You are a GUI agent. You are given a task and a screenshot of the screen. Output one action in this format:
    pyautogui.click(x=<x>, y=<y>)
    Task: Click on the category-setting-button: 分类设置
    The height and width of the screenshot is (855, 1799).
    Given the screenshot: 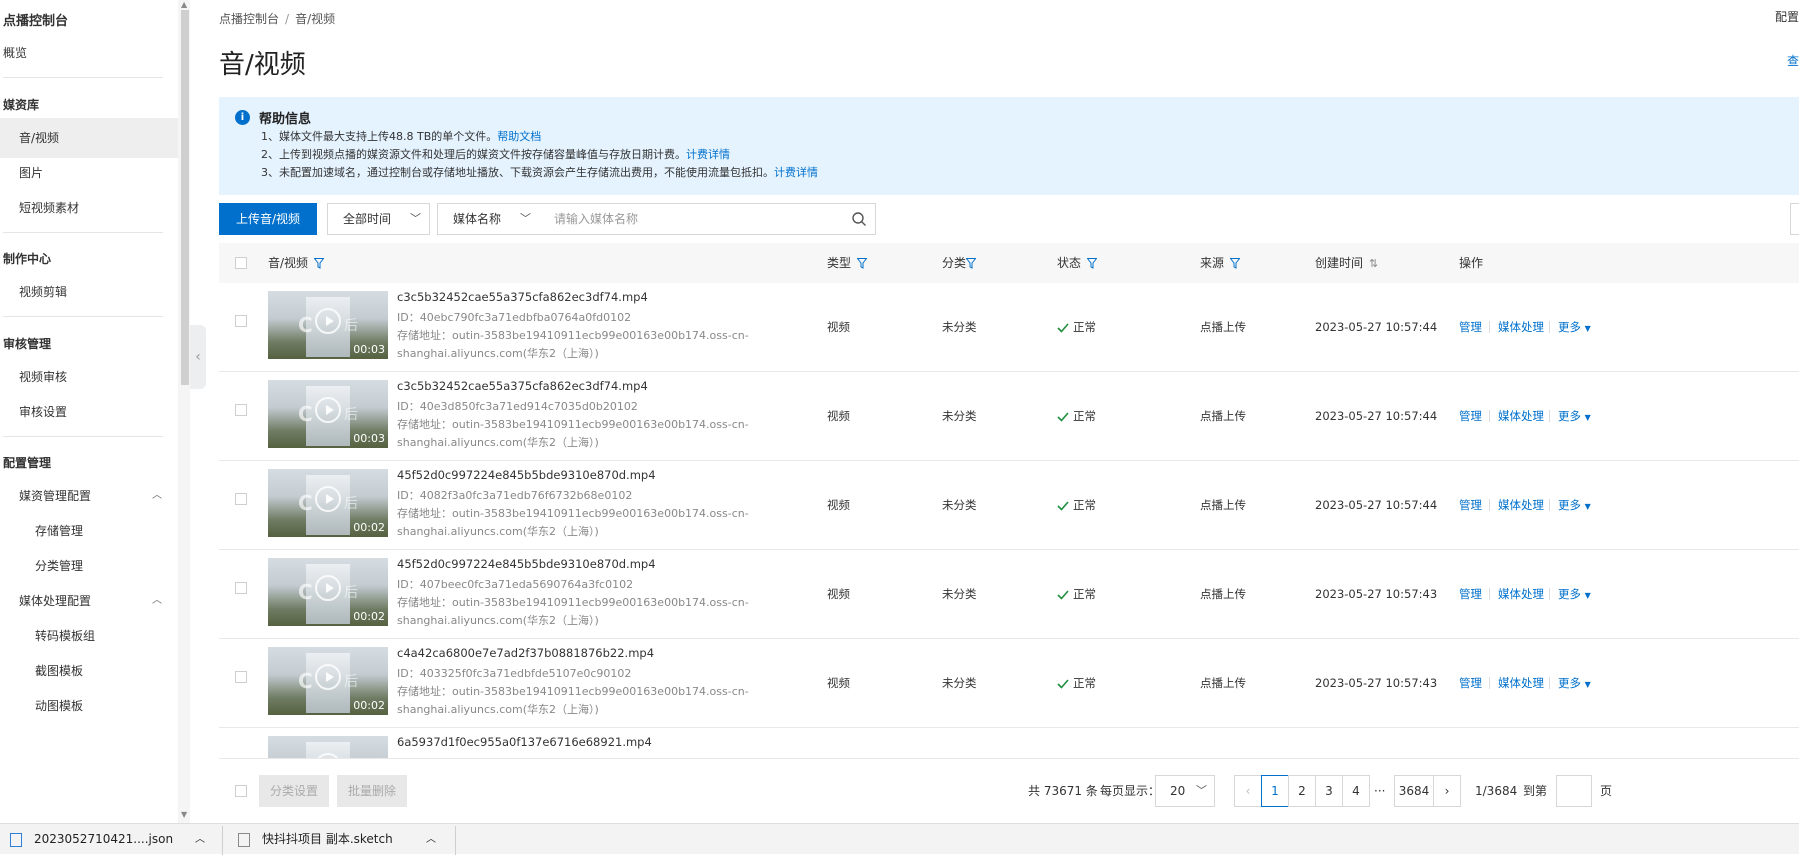 What is the action you would take?
    pyautogui.click(x=294, y=791)
    